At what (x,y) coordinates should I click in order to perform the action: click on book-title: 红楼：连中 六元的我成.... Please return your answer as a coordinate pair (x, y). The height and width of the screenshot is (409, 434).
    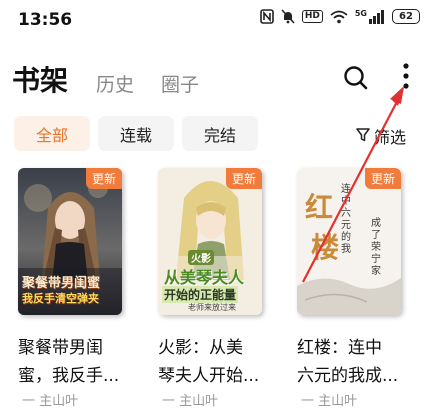
    Looking at the image, I should click on (354, 362).